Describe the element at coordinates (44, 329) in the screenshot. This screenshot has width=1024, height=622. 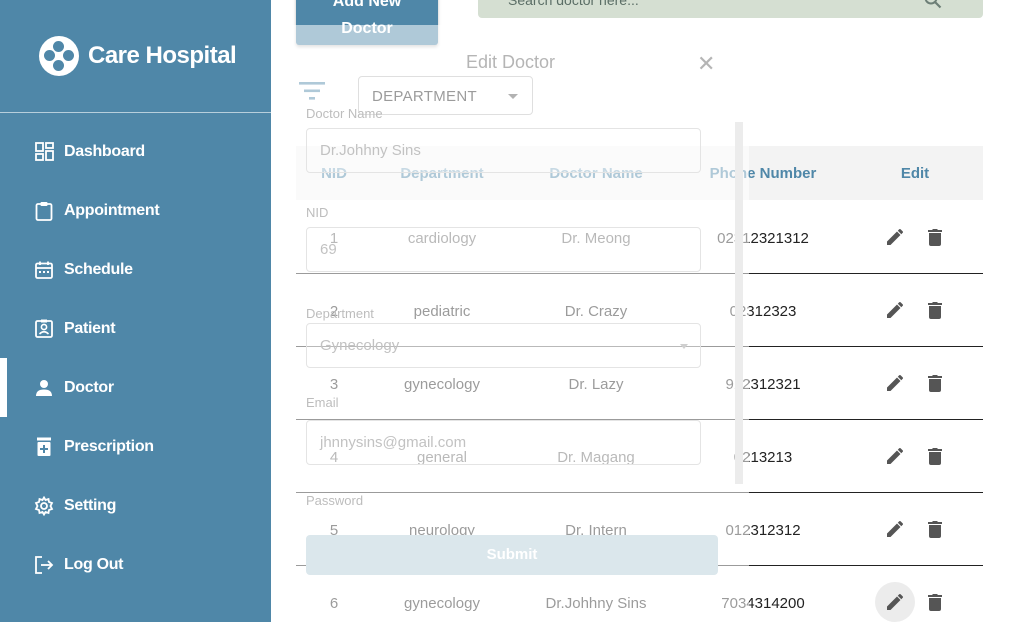
I see `id-badge-icon` at that location.